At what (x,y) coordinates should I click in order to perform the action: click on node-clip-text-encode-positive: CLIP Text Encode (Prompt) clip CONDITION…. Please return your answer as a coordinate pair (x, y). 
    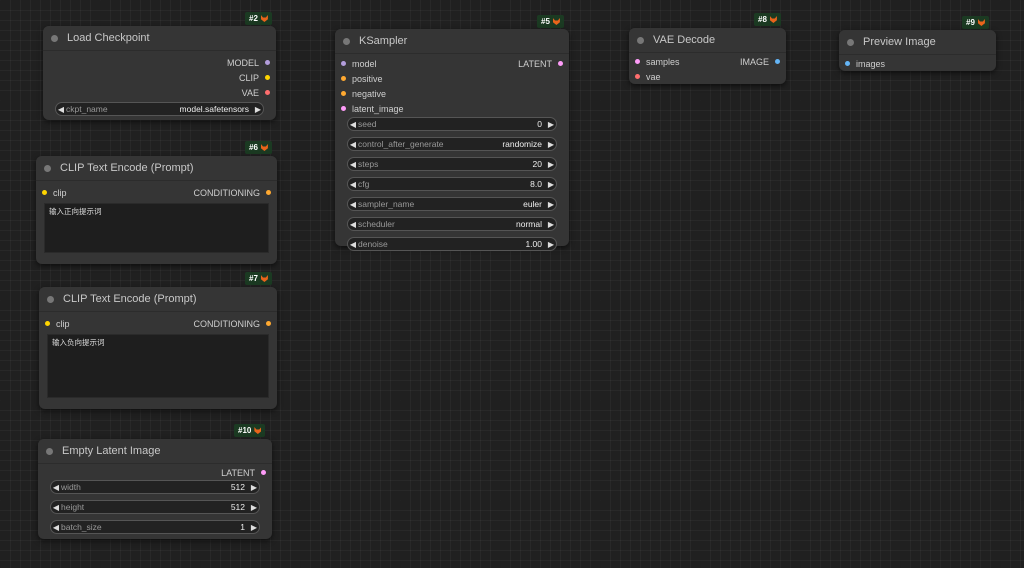
    Looking at the image, I should click on (156, 210).